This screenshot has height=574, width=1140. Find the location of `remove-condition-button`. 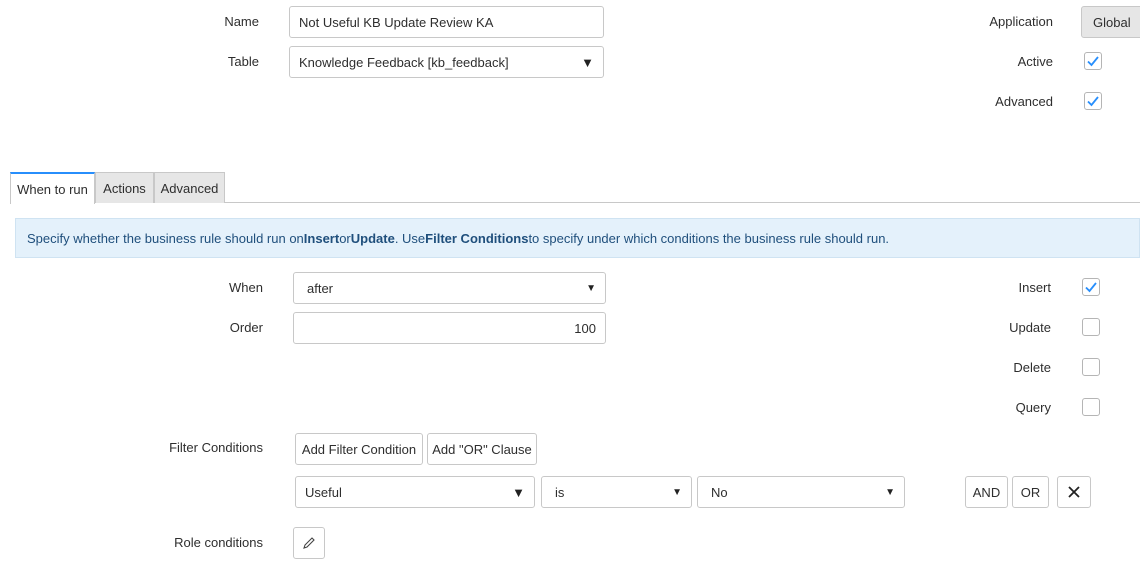

remove-condition-button is located at coordinates (1074, 492).